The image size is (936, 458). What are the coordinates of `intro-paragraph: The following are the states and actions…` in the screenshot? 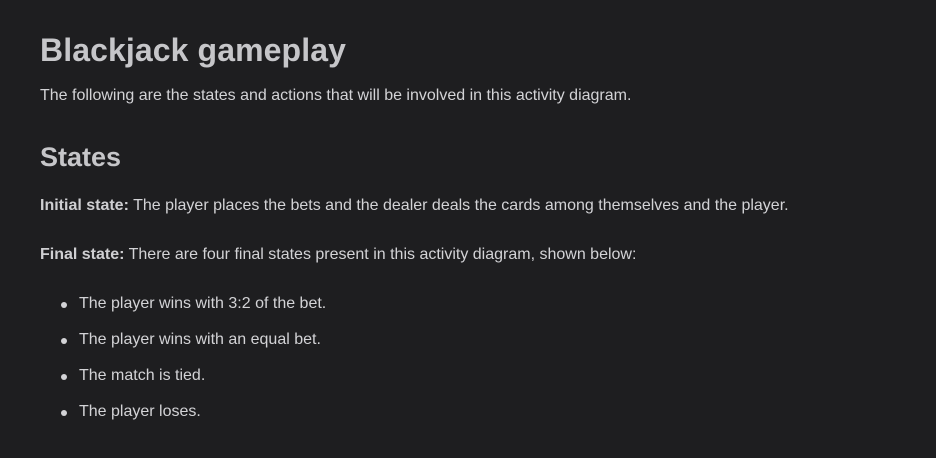 It's located at (336, 95).